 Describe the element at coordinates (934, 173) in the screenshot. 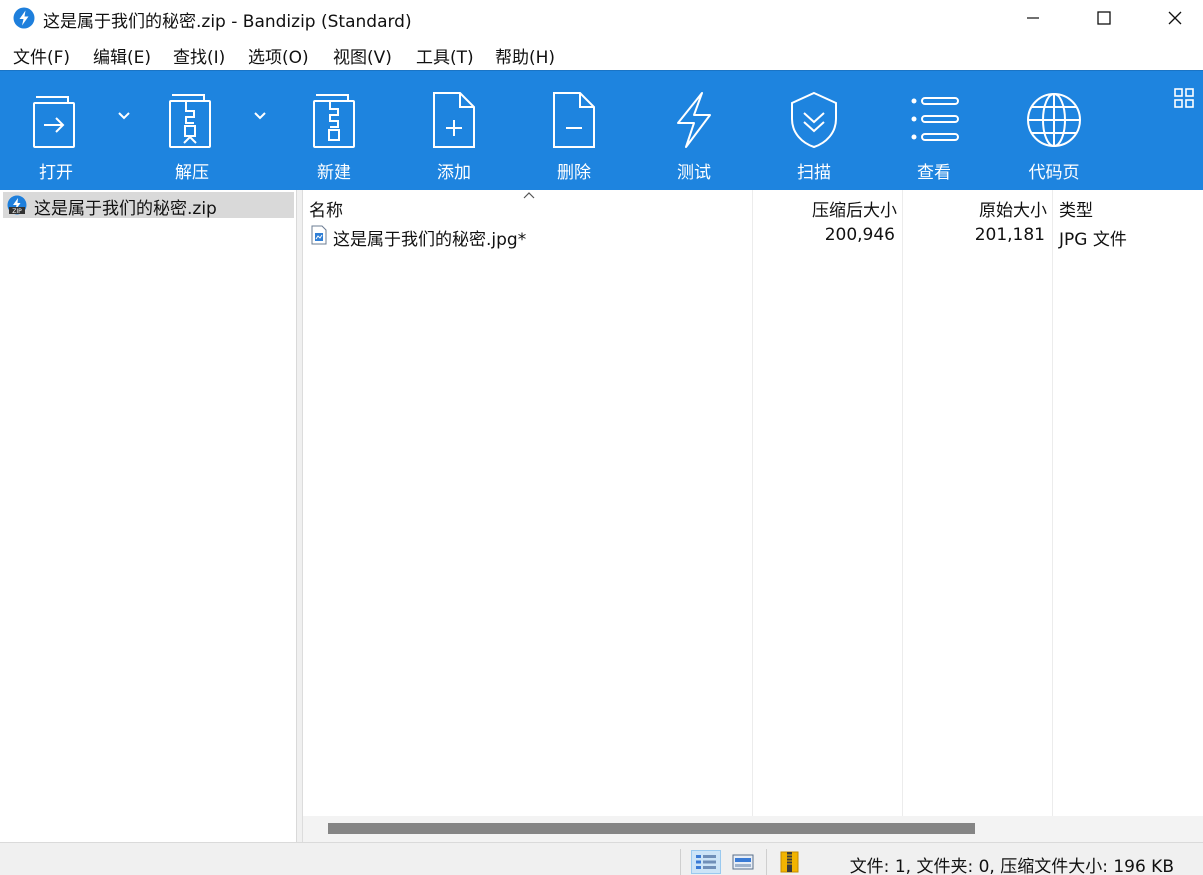

I see `view-label: 查看` at that location.